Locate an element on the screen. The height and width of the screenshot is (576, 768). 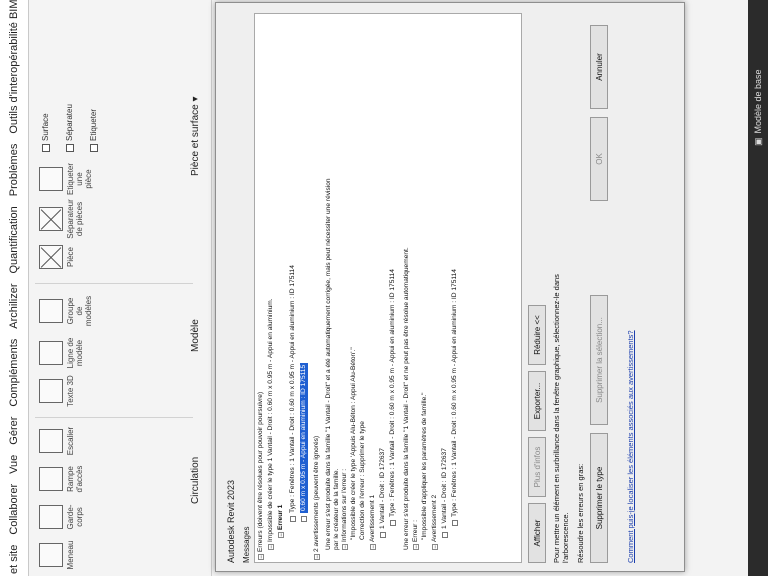
avertissement-1-text: Avertissement 1 is located at coordinates (372, 518).